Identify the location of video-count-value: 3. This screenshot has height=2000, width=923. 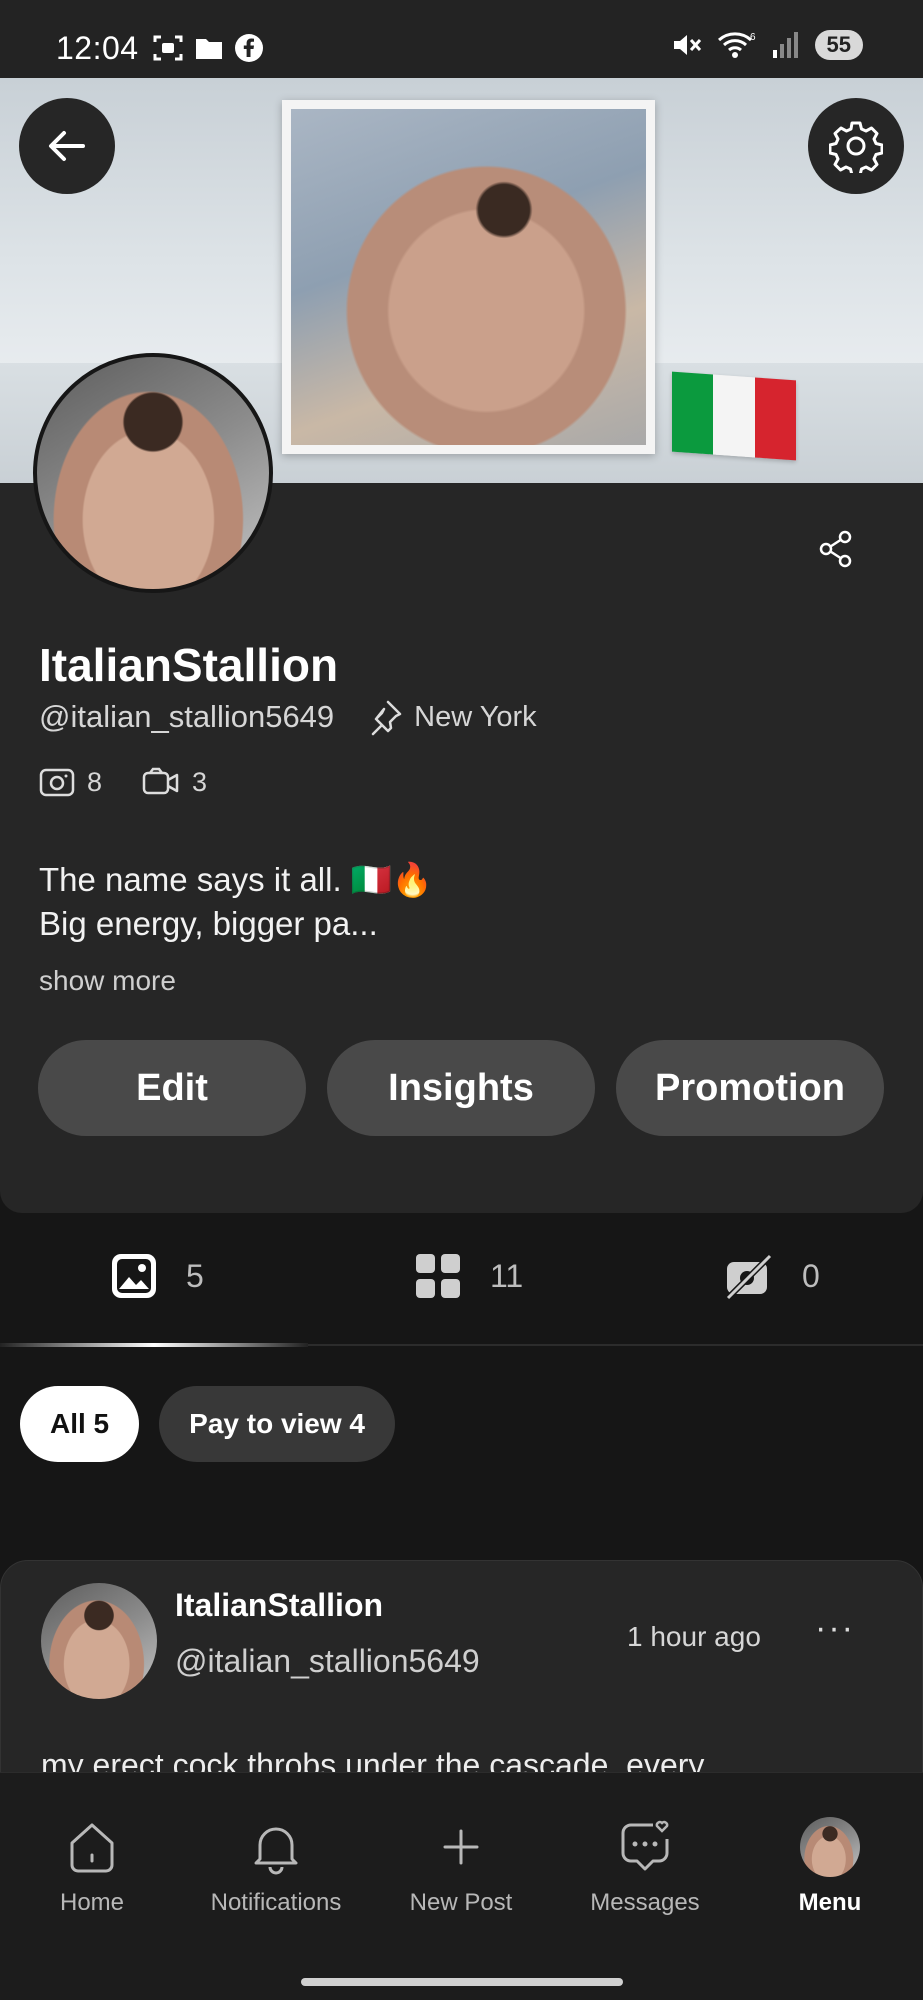
(200, 781).